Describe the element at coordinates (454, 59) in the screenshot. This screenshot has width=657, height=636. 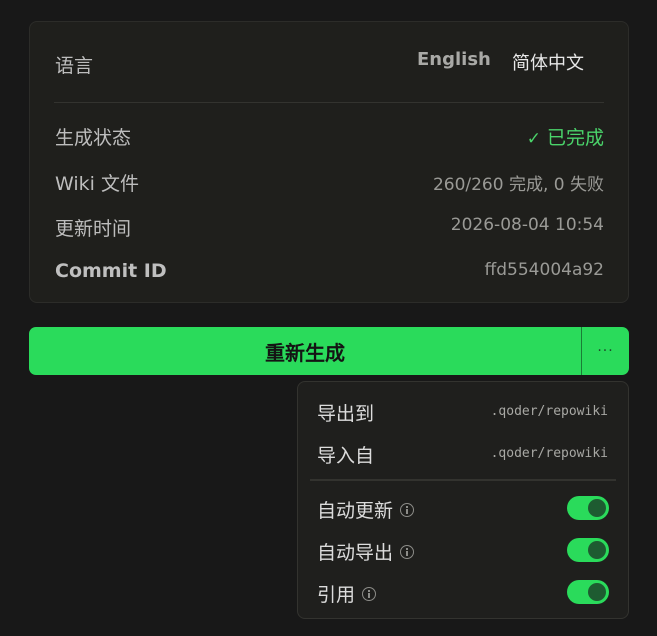
I see `lang-option-english: English` at that location.